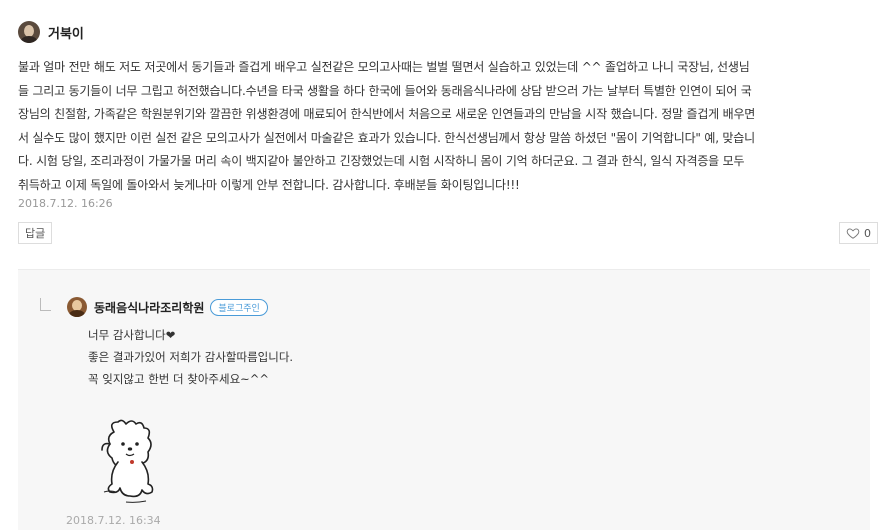 The image size is (896, 530). What do you see at coordinates (853, 233) in the screenshot?
I see `heart-icon` at bounding box center [853, 233].